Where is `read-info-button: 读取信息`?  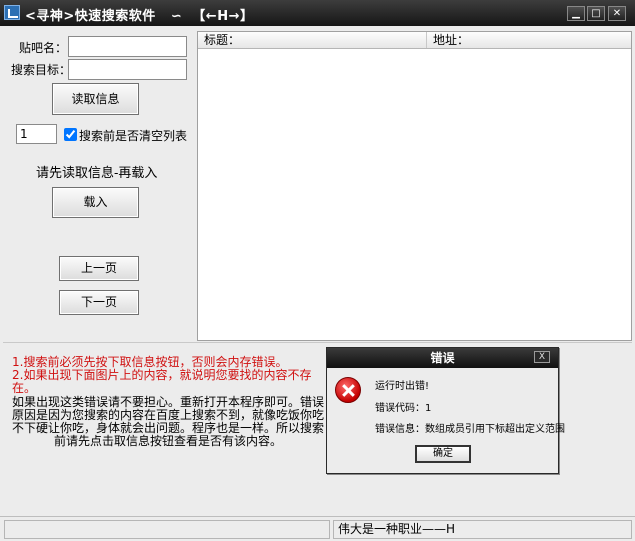
read-info-button: 读取信息 is located at coordinates (95, 99).